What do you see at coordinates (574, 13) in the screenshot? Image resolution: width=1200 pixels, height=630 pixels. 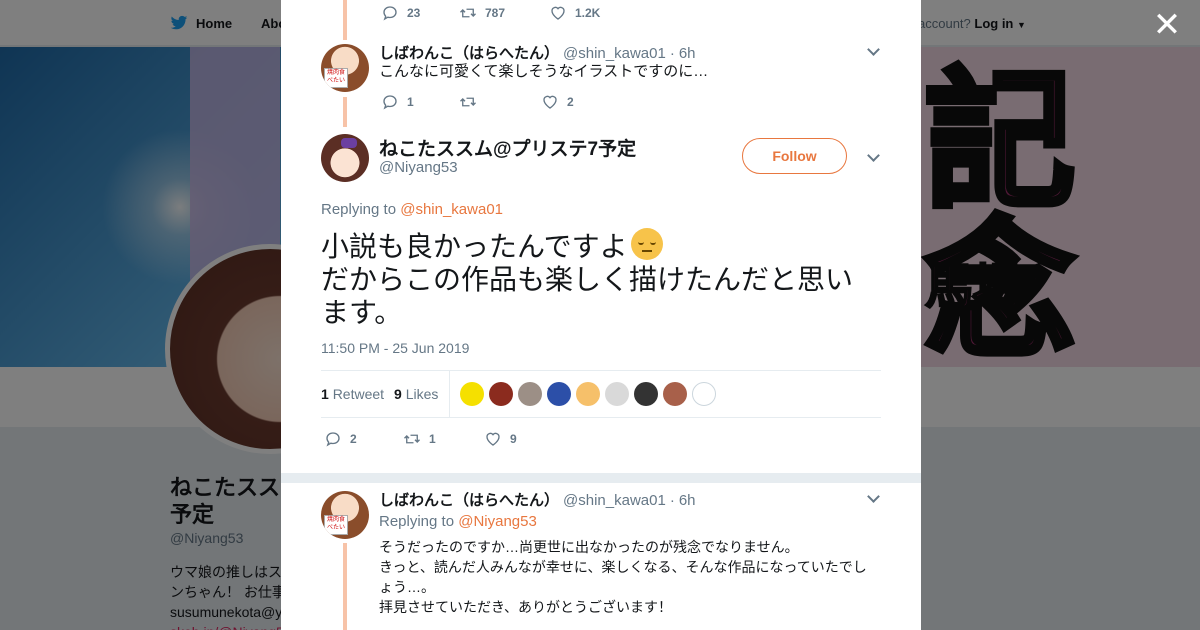 I see `like-action: 1.2K` at bounding box center [574, 13].